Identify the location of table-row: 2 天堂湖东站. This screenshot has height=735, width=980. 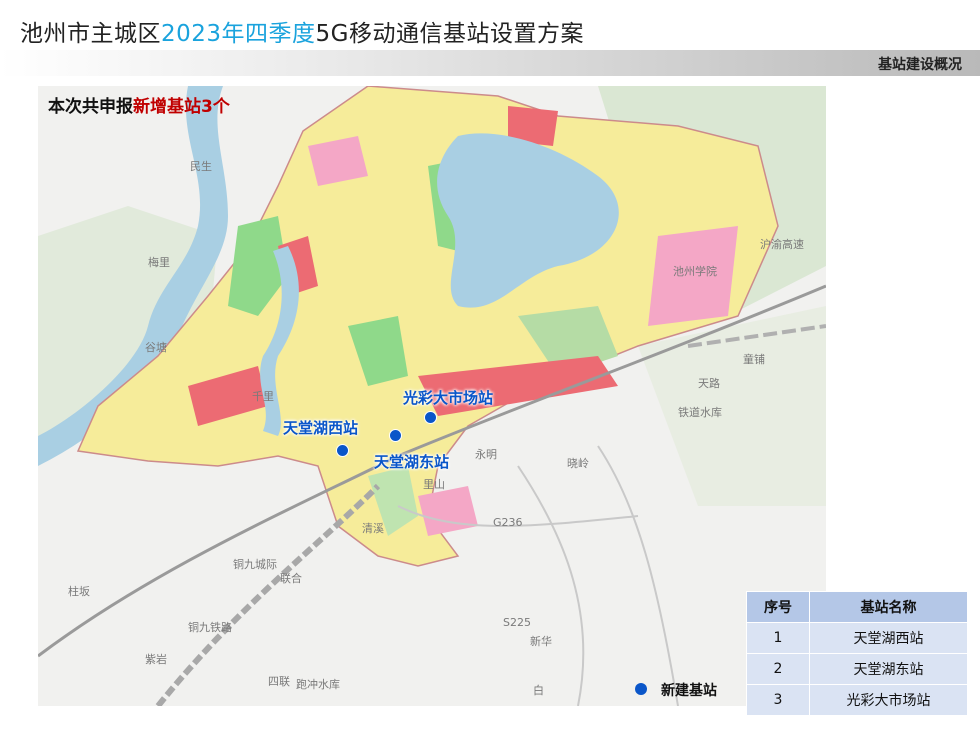
(857, 669).